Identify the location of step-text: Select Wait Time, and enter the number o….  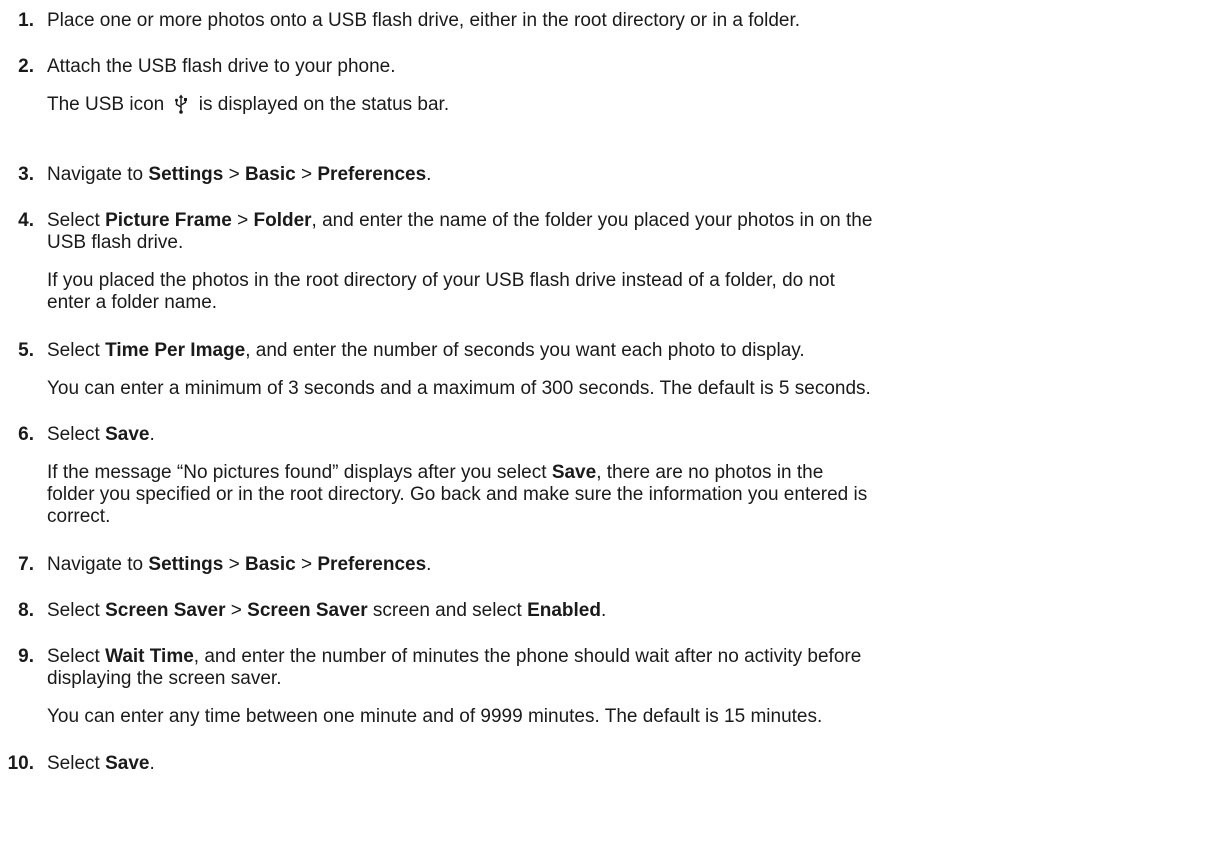
(633, 657).